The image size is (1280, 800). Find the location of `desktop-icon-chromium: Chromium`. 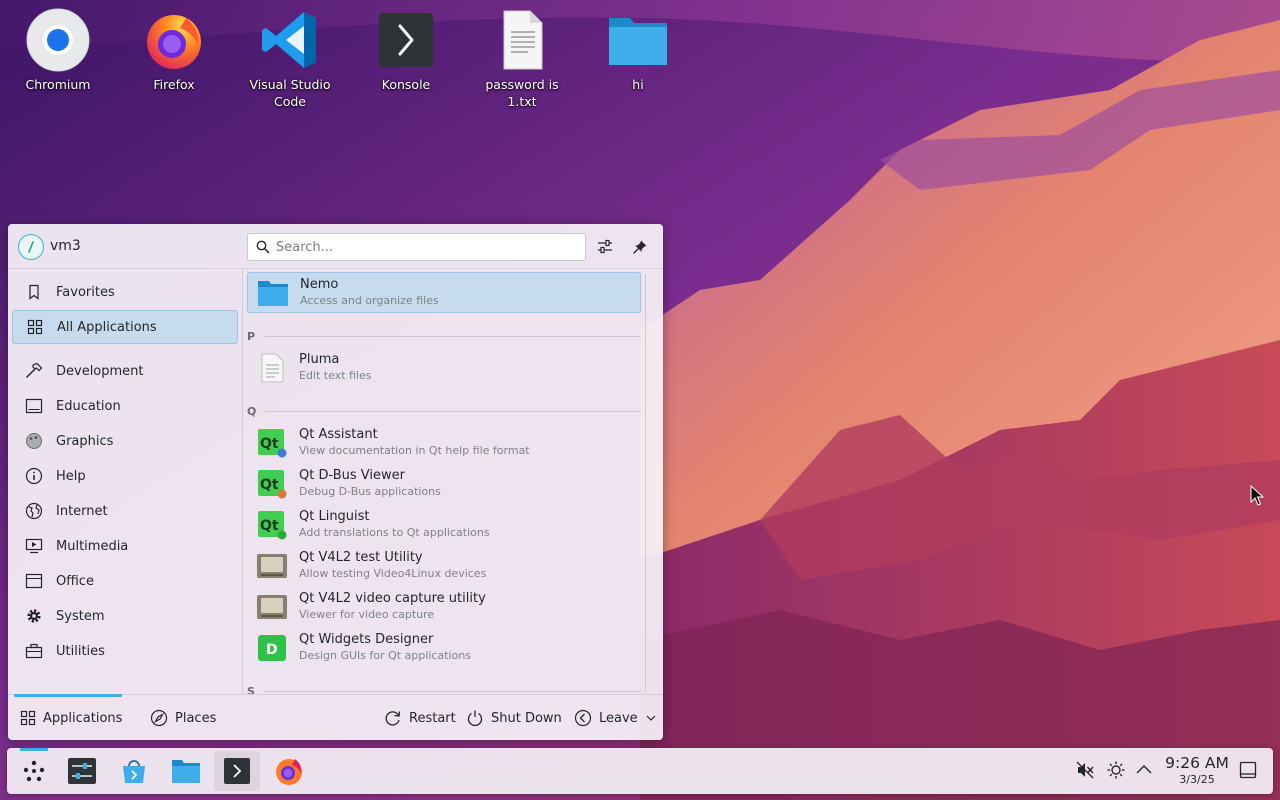

desktop-icon-chromium: Chromium is located at coordinates (58, 63).